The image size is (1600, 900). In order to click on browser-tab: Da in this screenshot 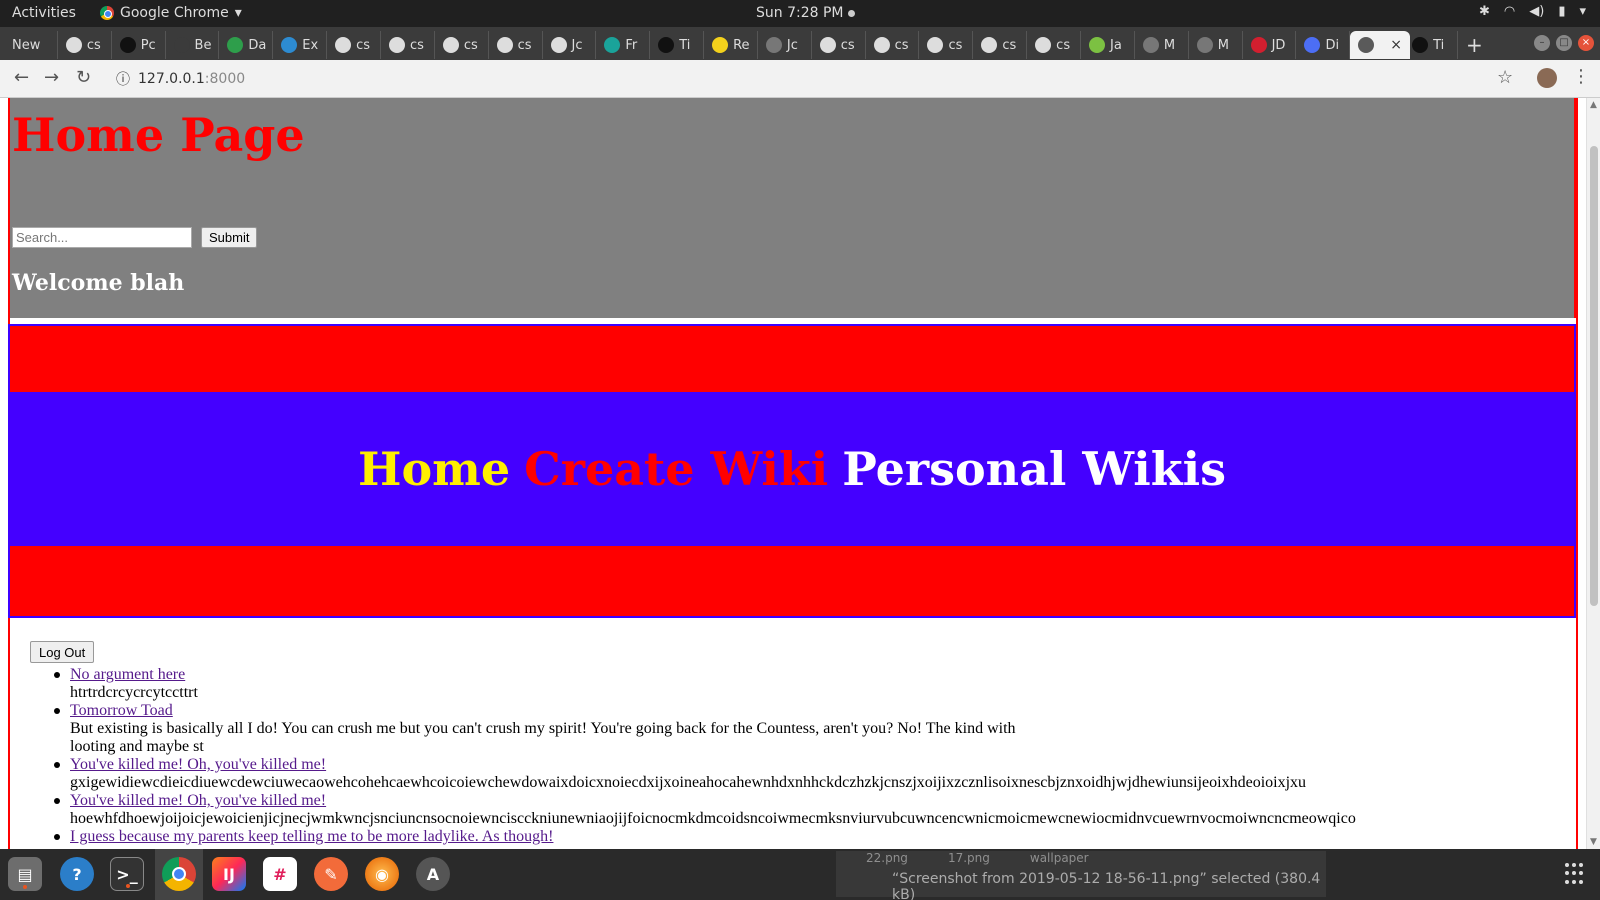, I will do `click(246, 45)`.